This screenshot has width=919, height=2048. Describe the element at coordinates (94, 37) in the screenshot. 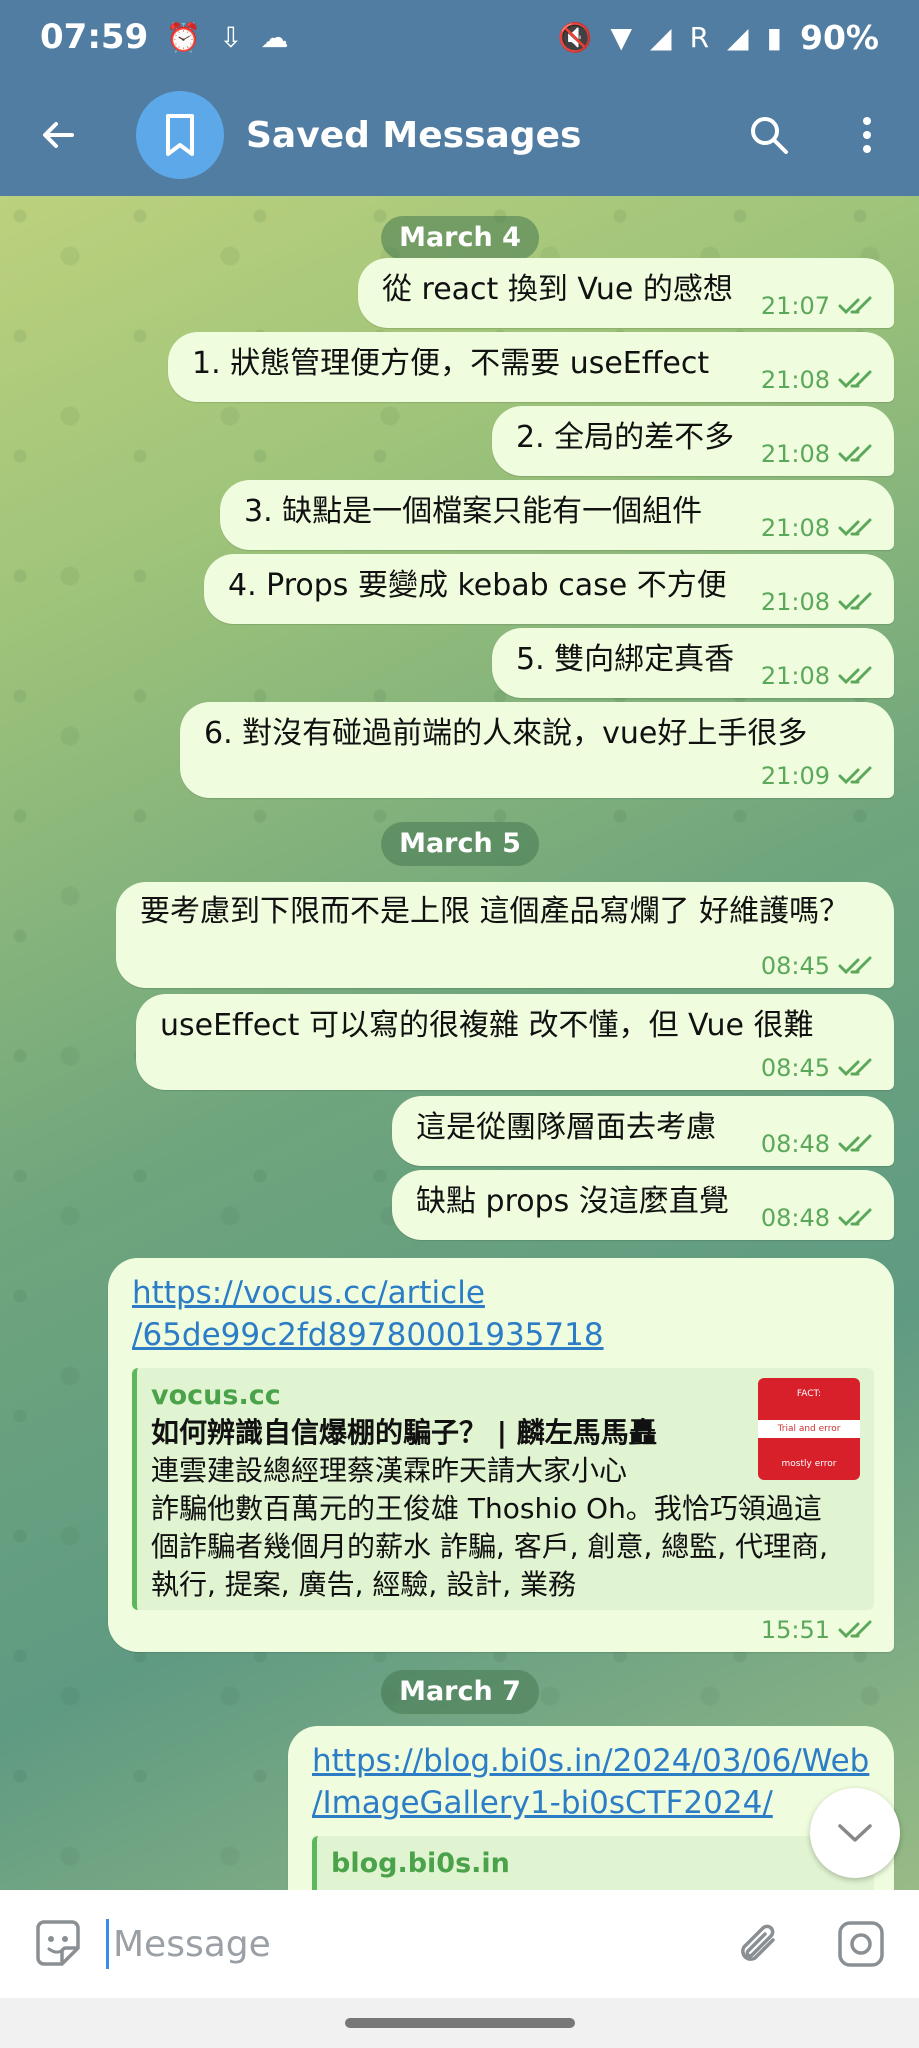

I see `status-time: 07:59` at that location.